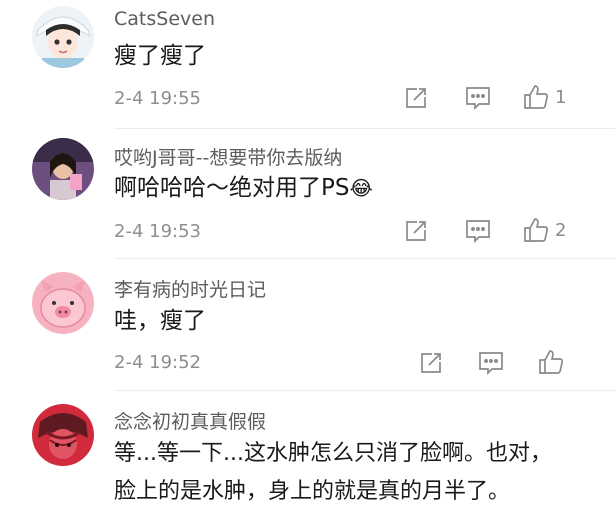 This screenshot has height=518, width=615. Describe the element at coordinates (157, 231) in the screenshot. I see `timestamp: 2-4 19:53` at that location.